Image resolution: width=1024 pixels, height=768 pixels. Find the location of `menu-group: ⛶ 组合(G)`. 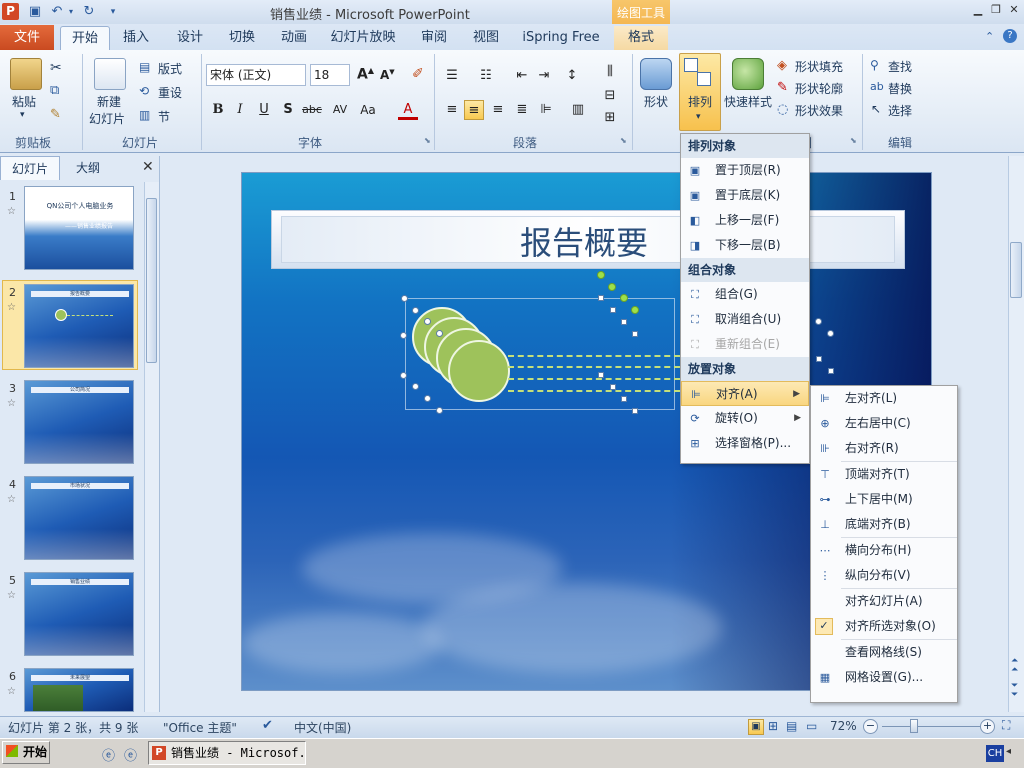

menu-group: ⛶ 组合(G) is located at coordinates (745, 294).